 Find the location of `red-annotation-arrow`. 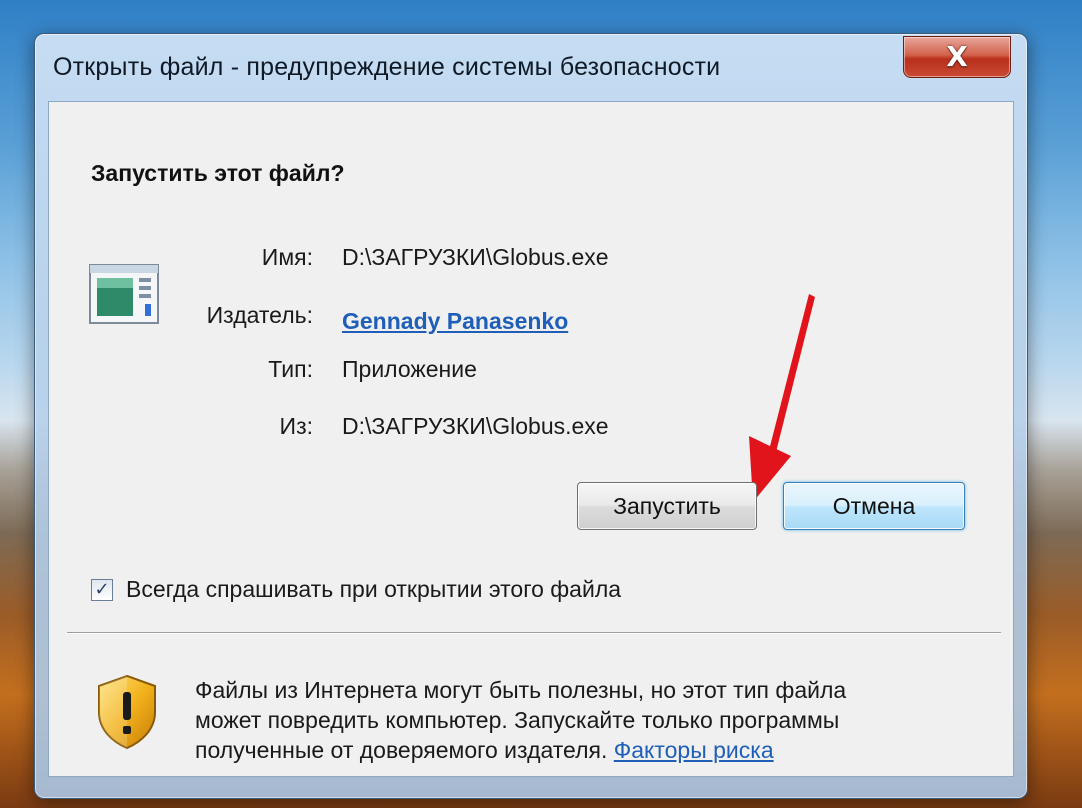

red-annotation-arrow is located at coordinates (782, 398).